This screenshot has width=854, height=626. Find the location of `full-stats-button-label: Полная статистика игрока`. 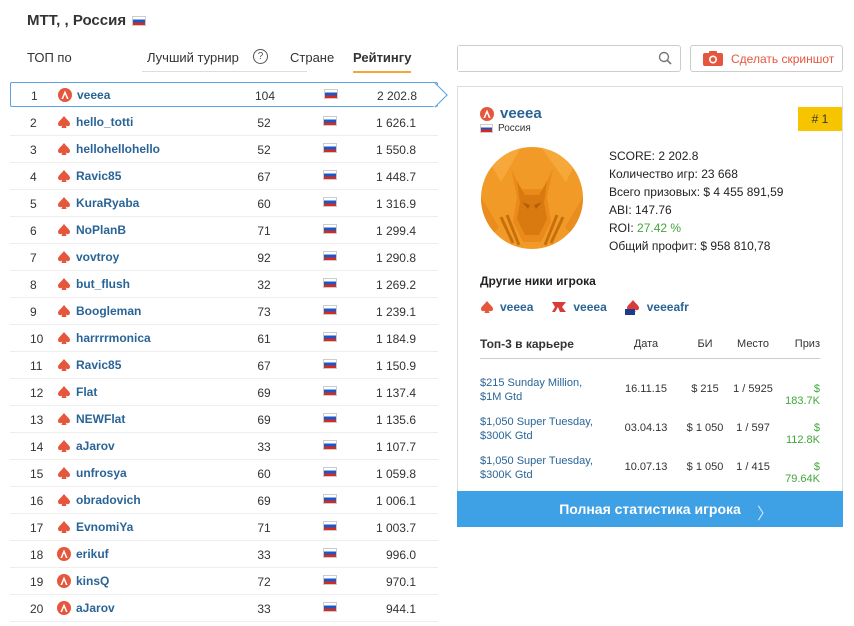

full-stats-button-label: Полная статистика игрока is located at coordinates (650, 509).